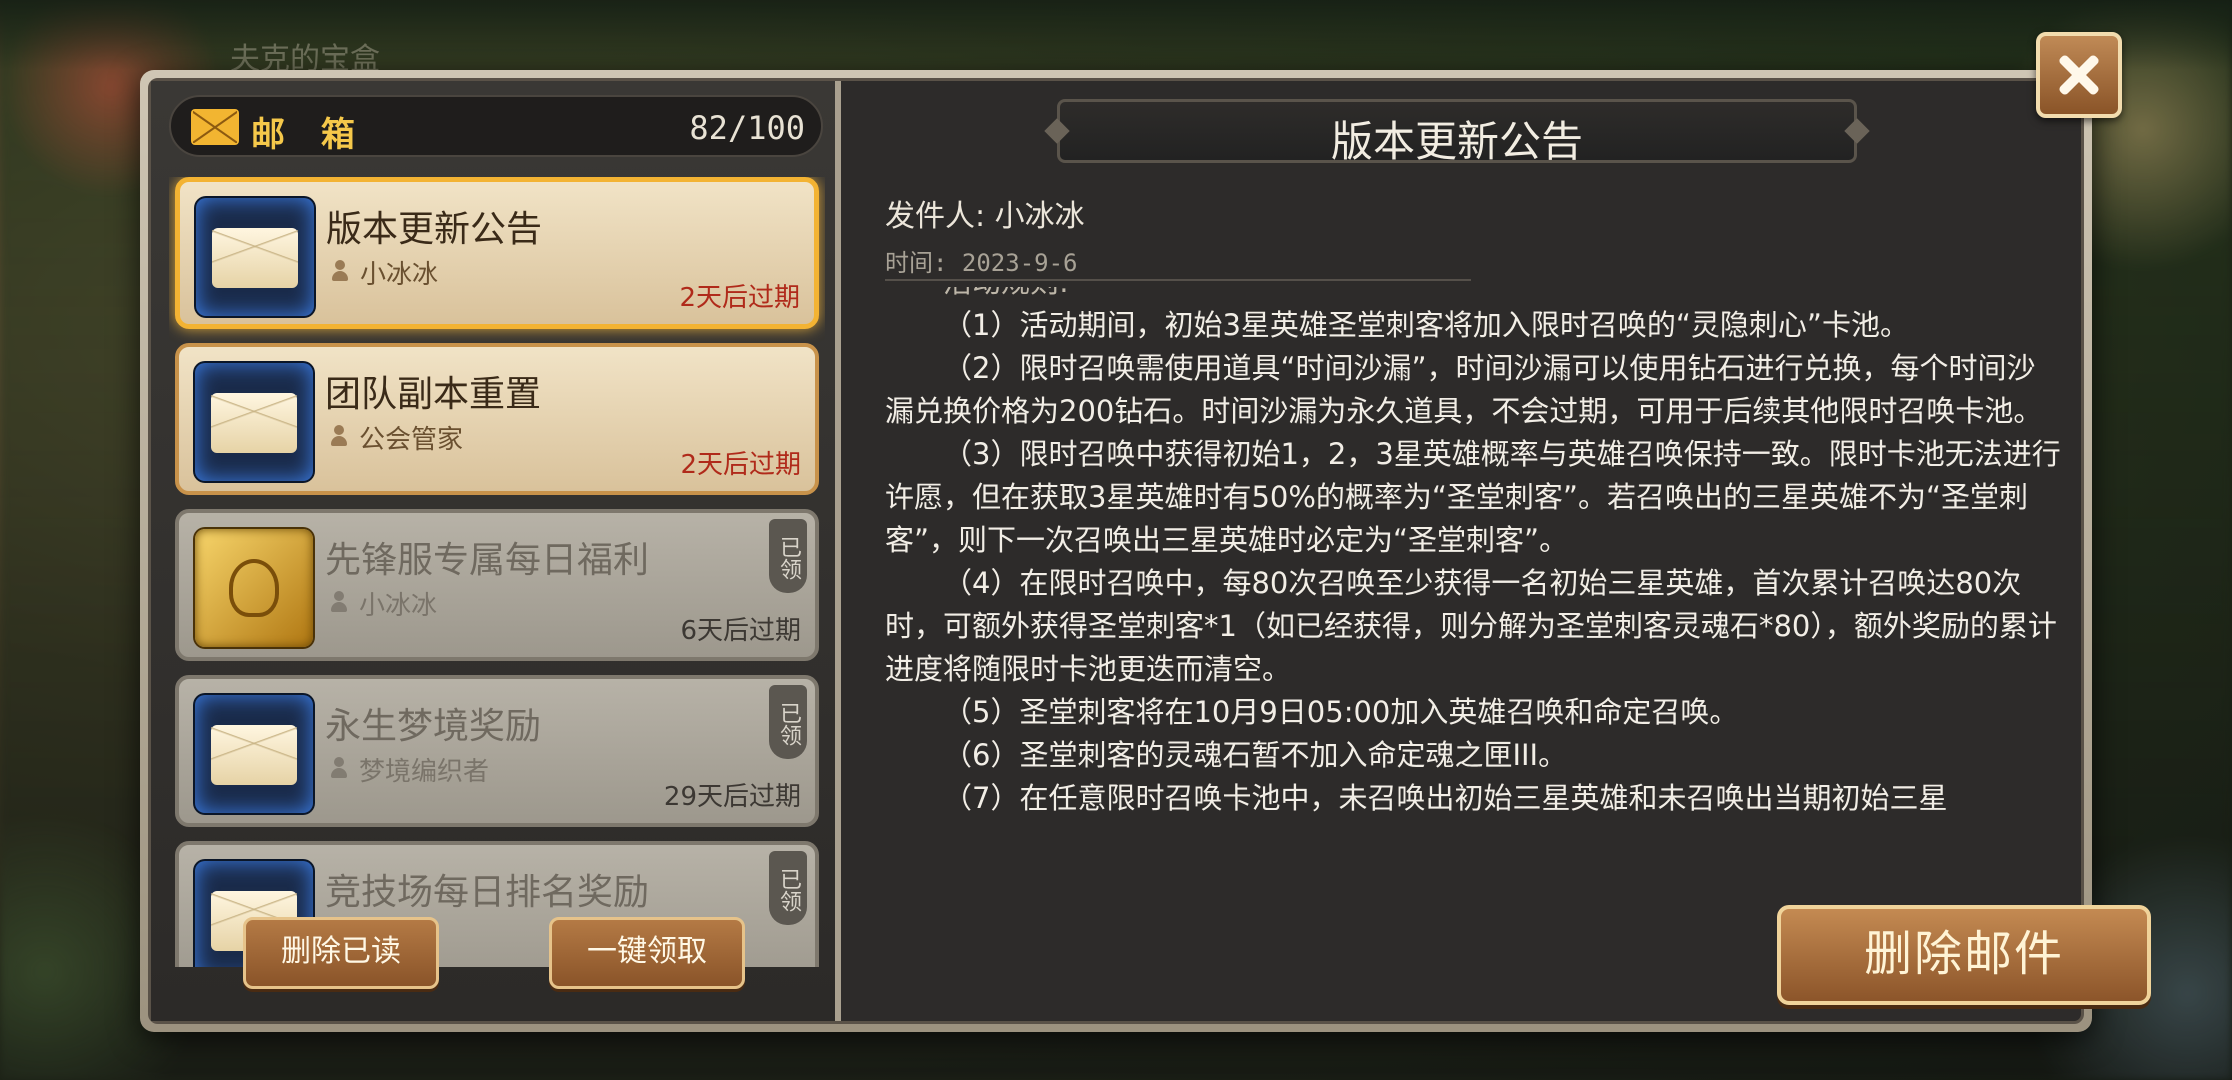 This screenshot has height=1080, width=2232. I want to click on detail-paragraph: （5）圣堂刺客将在10月9日05:00加入英雄召唤和命定召唤。, so click(1341, 712).